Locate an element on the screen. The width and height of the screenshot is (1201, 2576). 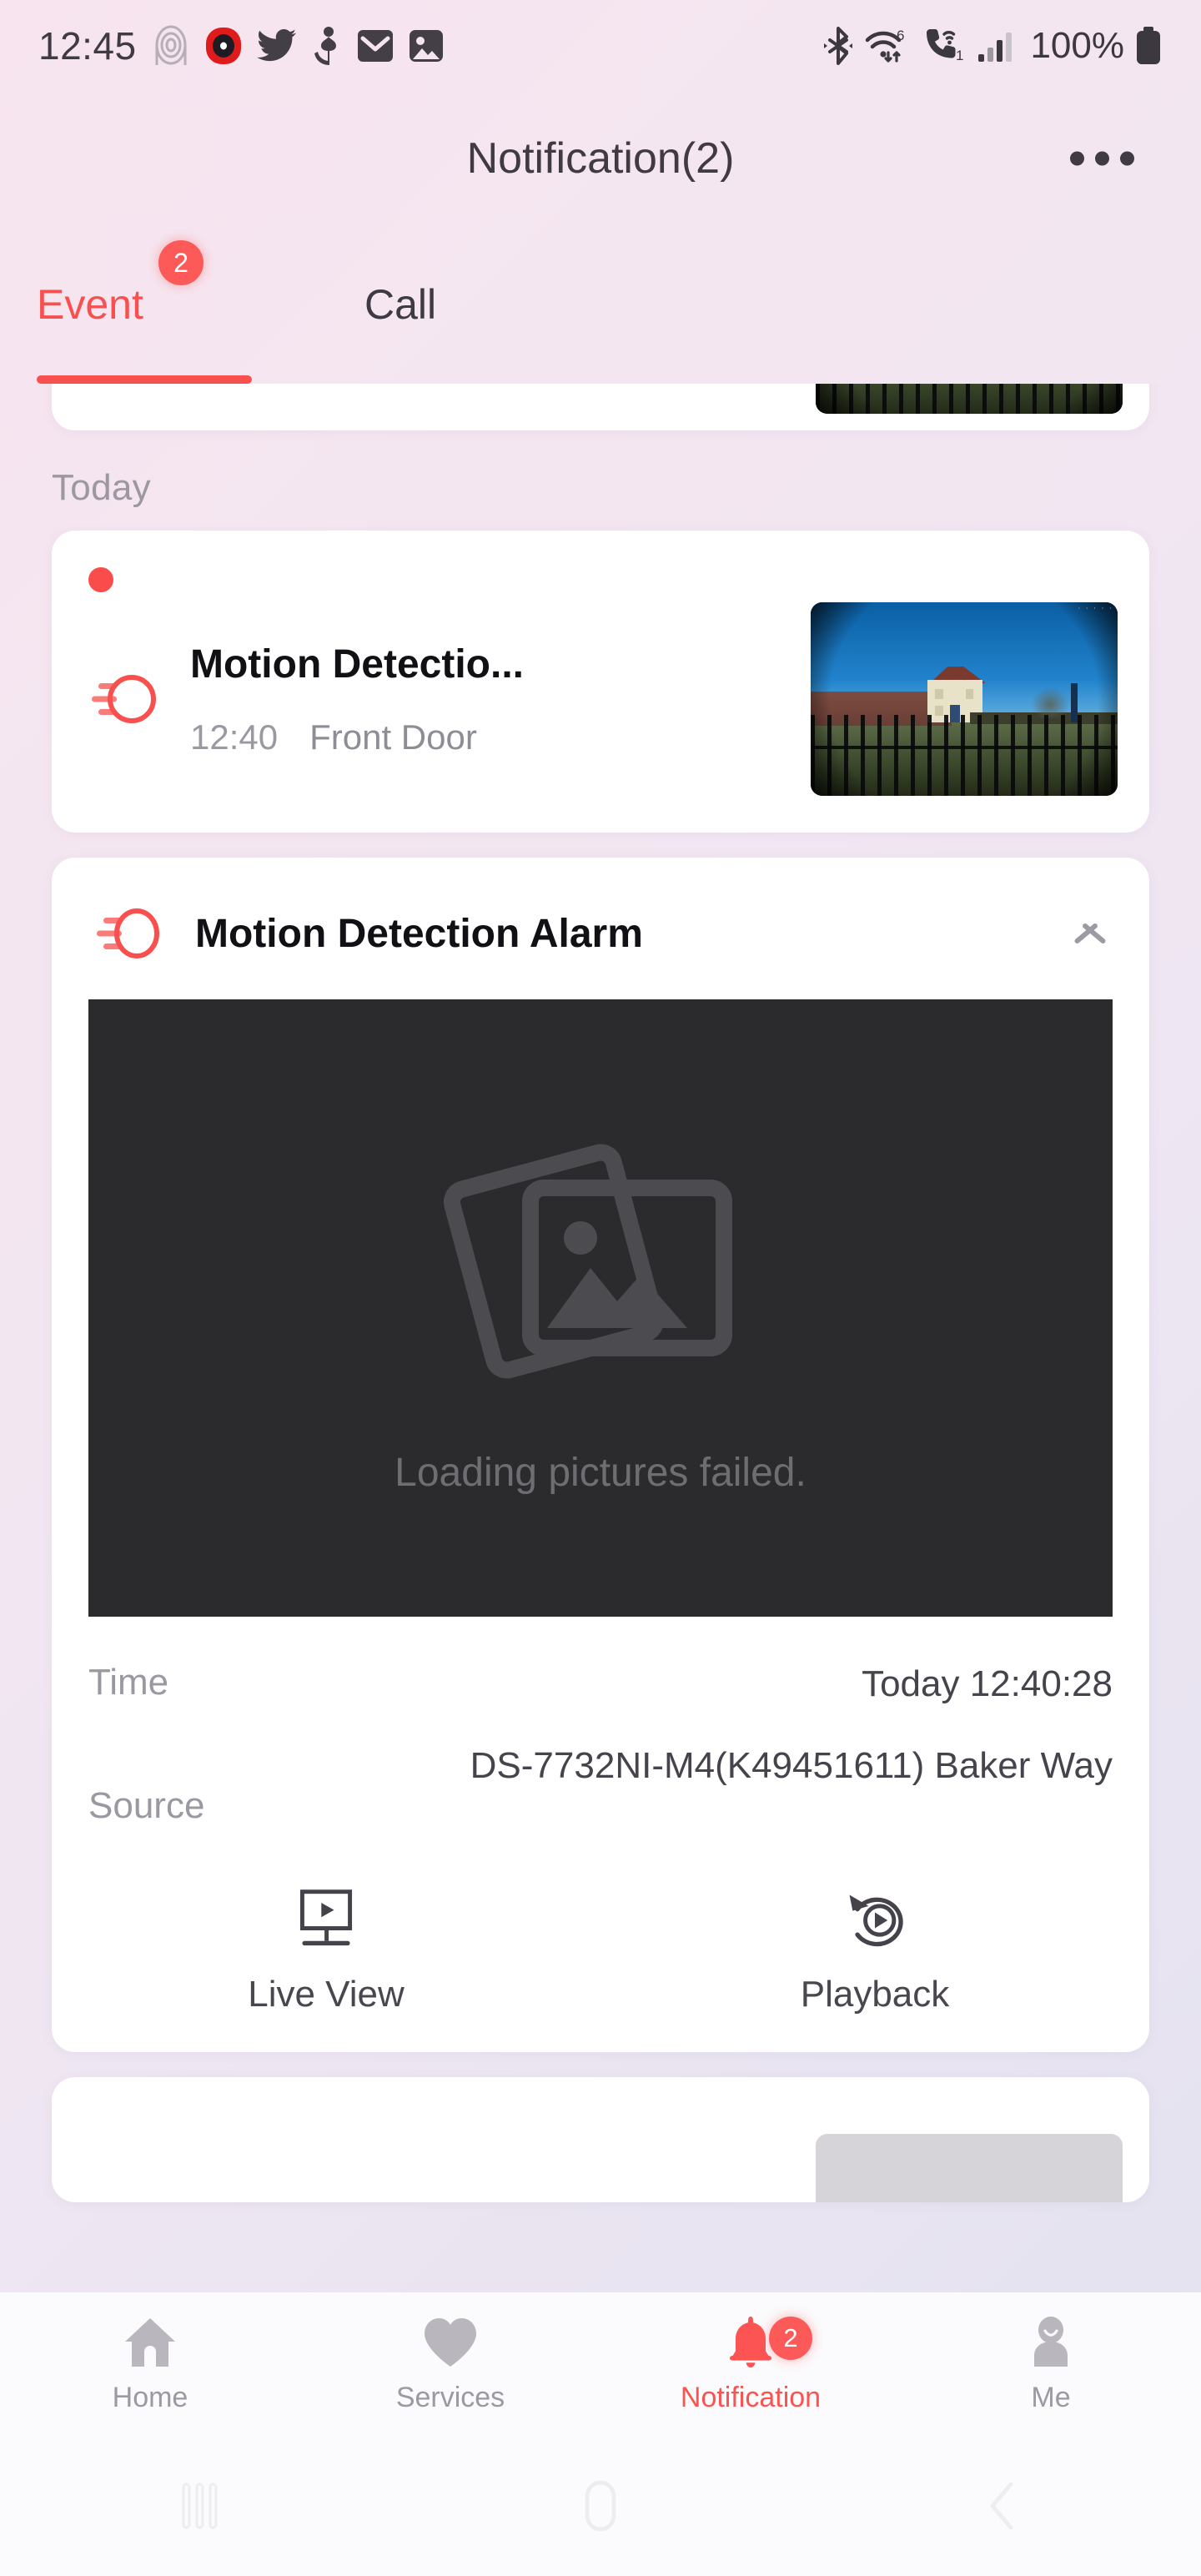
battery-icon is located at coordinates (1149, 45).